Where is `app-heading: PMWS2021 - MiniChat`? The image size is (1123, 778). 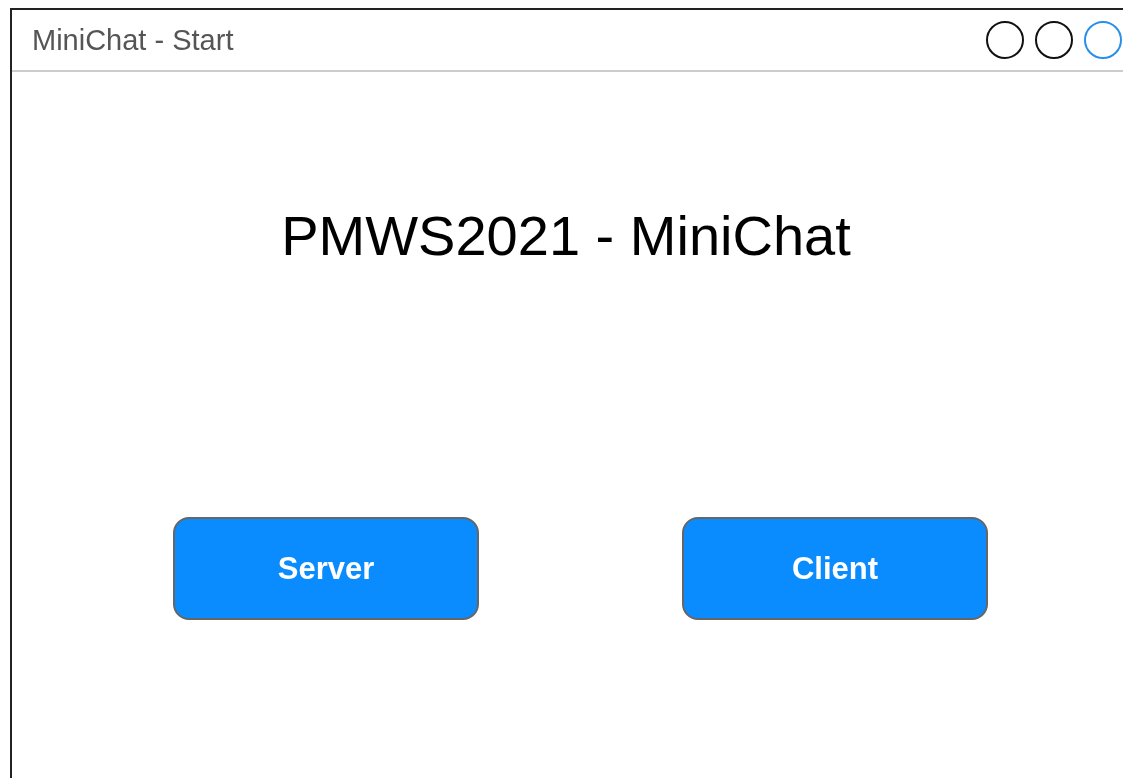
app-heading: PMWS2021 - MiniChat is located at coordinates (566, 236).